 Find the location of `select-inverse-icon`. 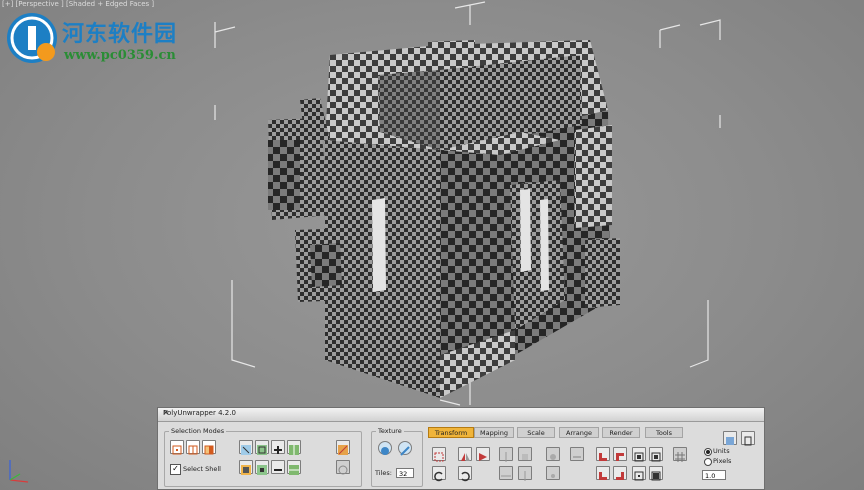

select-inverse-icon is located at coordinates (246, 467).